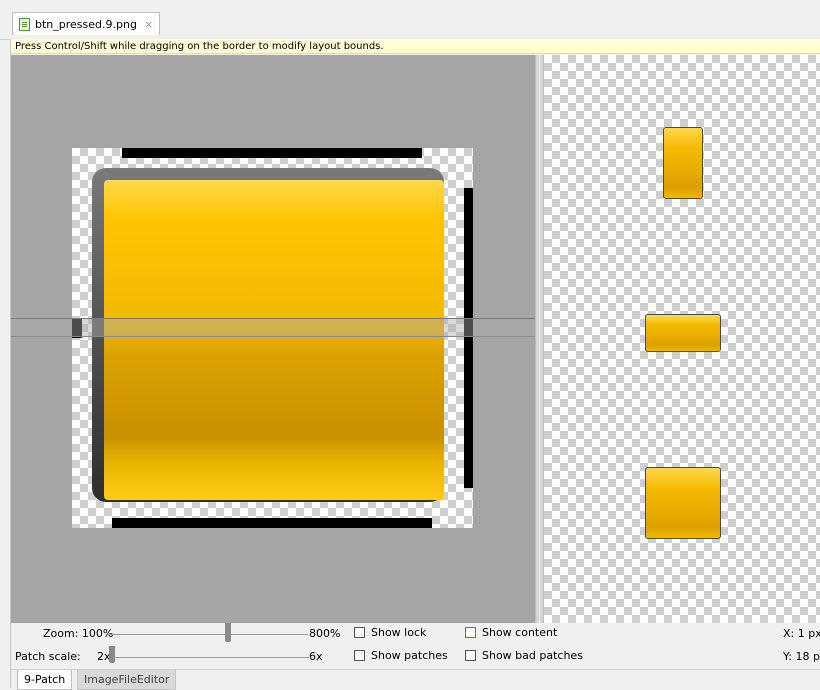 This screenshot has height=690, width=820. Describe the element at coordinates (470, 655) in the screenshot. I see `show-bad-patches-checkbox` at that location.